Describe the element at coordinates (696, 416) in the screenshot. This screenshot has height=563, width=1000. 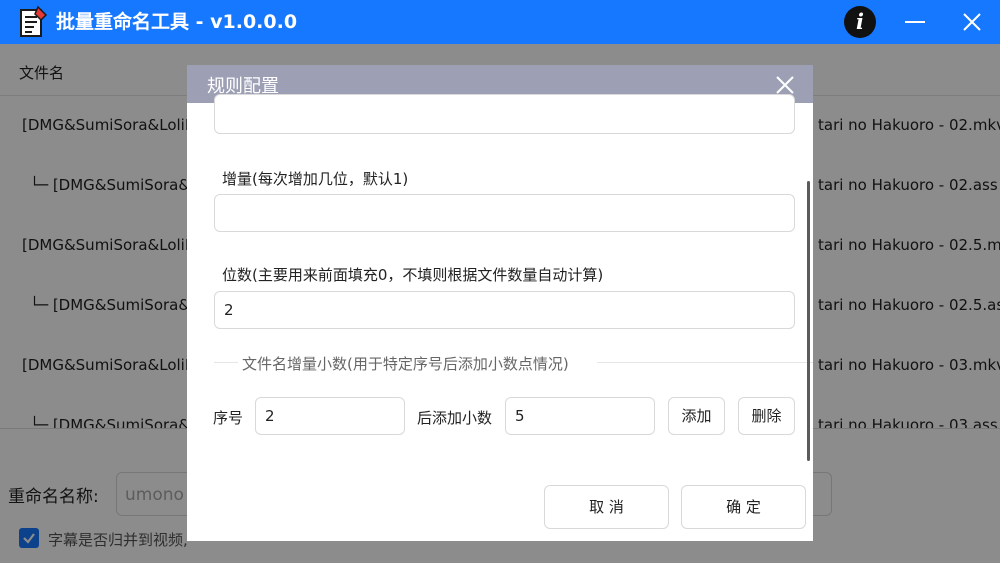
I see `add-button: 添加` at that location.